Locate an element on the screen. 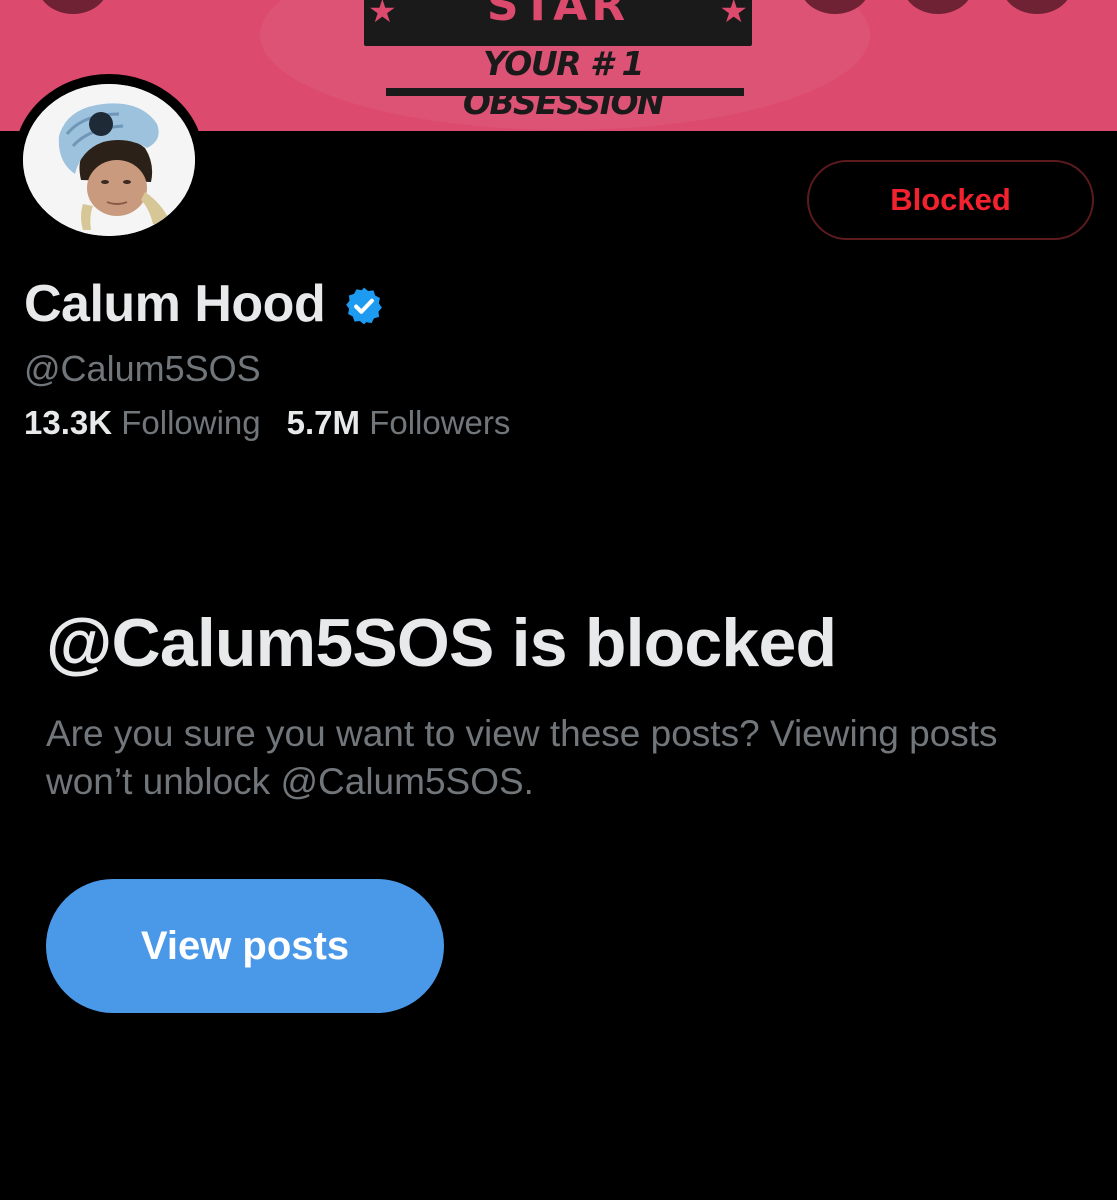  profile-handle: @Calum5SOS is located at coordinates (142, 368).